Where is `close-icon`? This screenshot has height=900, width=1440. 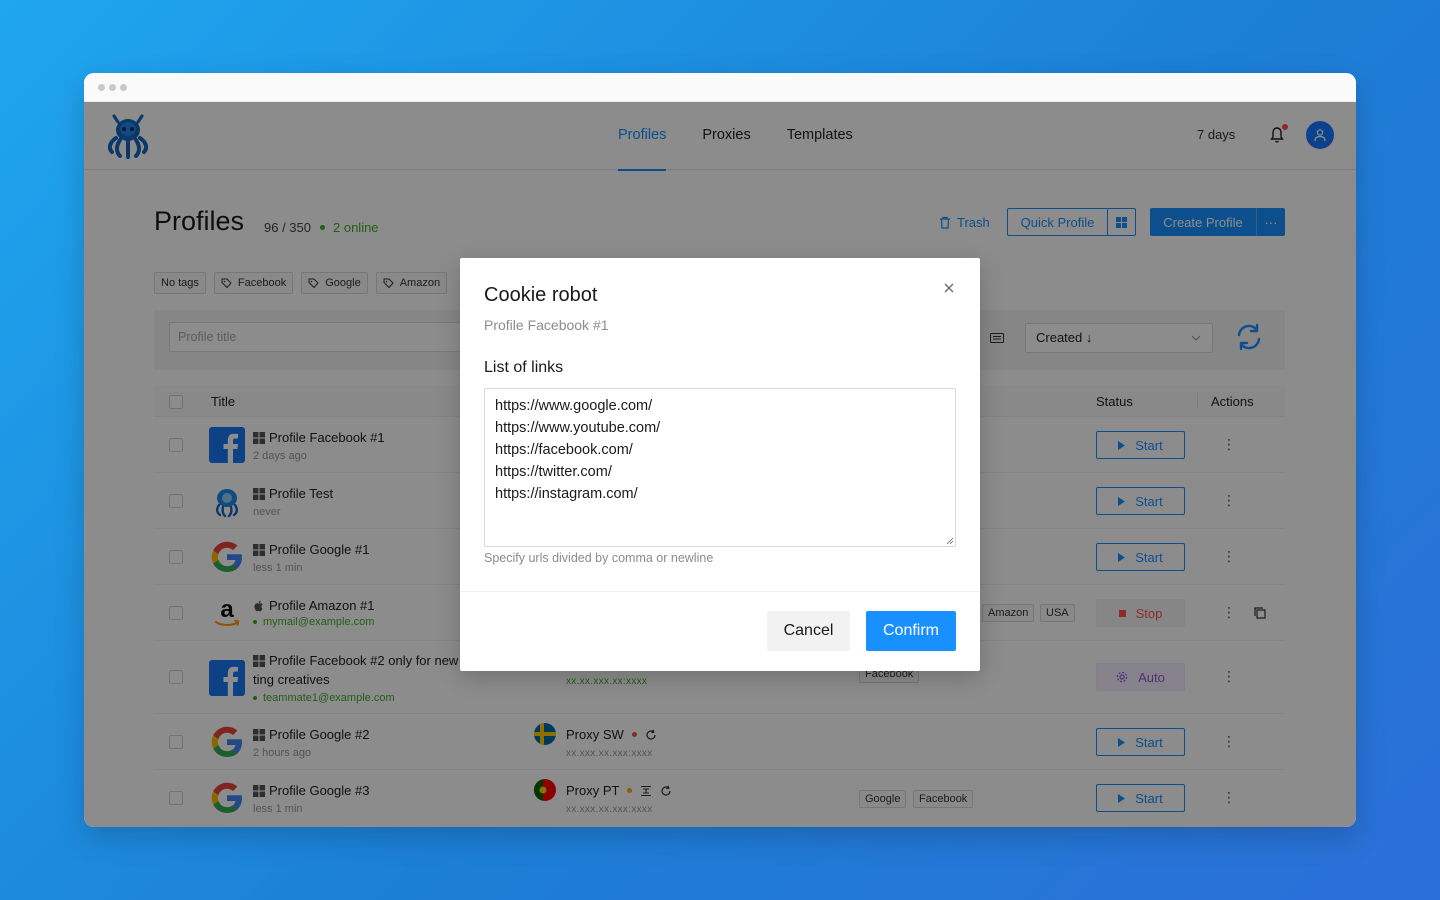
close-icon is located at coordinates (949, 288).